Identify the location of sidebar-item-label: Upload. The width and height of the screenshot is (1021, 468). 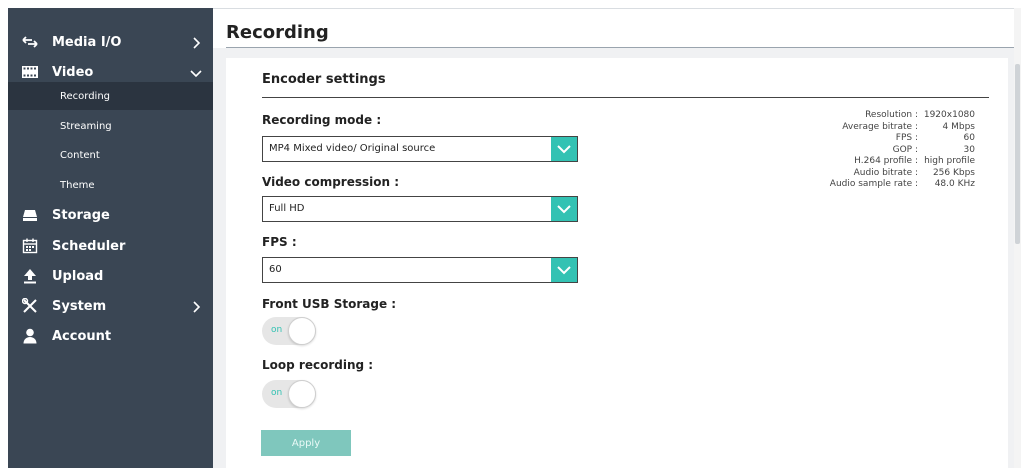
(78, 276).